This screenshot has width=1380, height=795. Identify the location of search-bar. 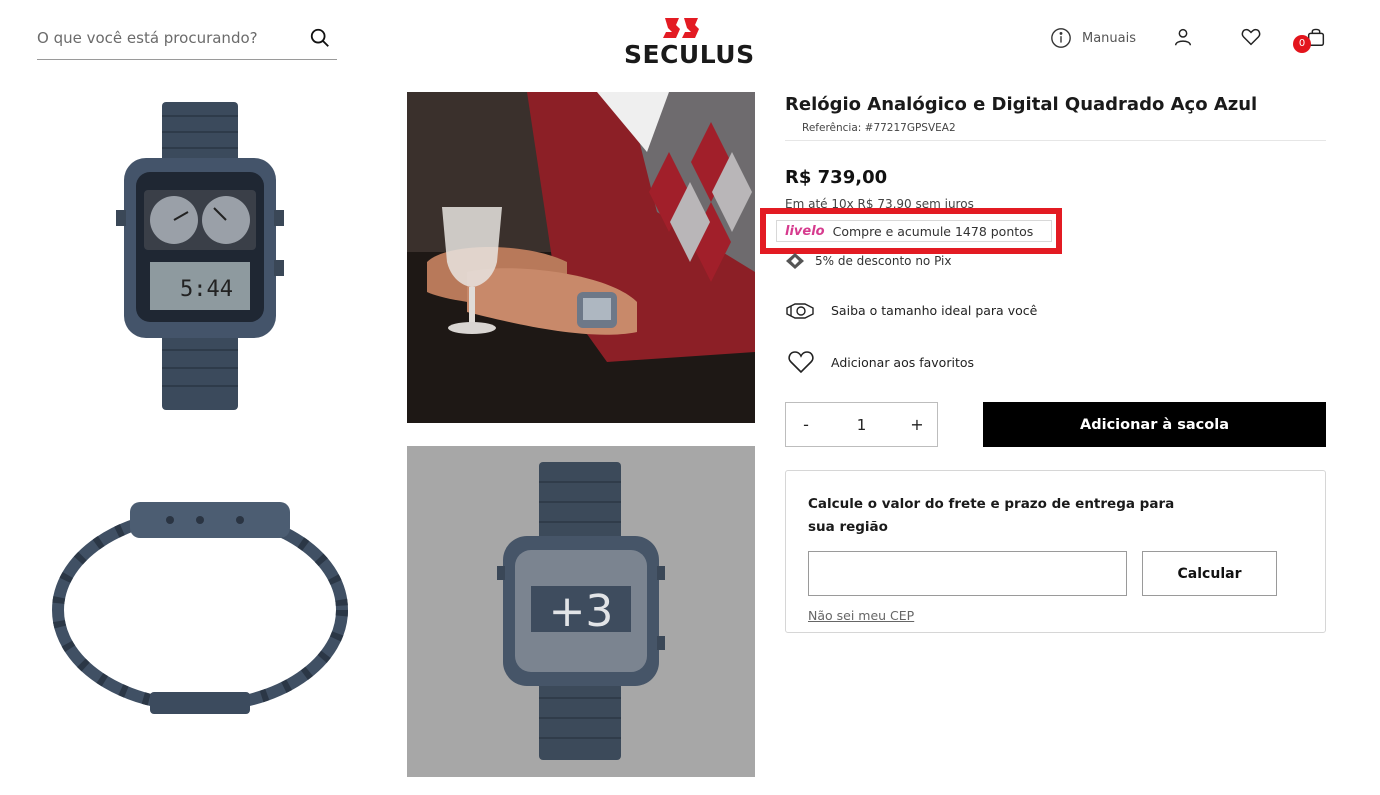
(187, 41).